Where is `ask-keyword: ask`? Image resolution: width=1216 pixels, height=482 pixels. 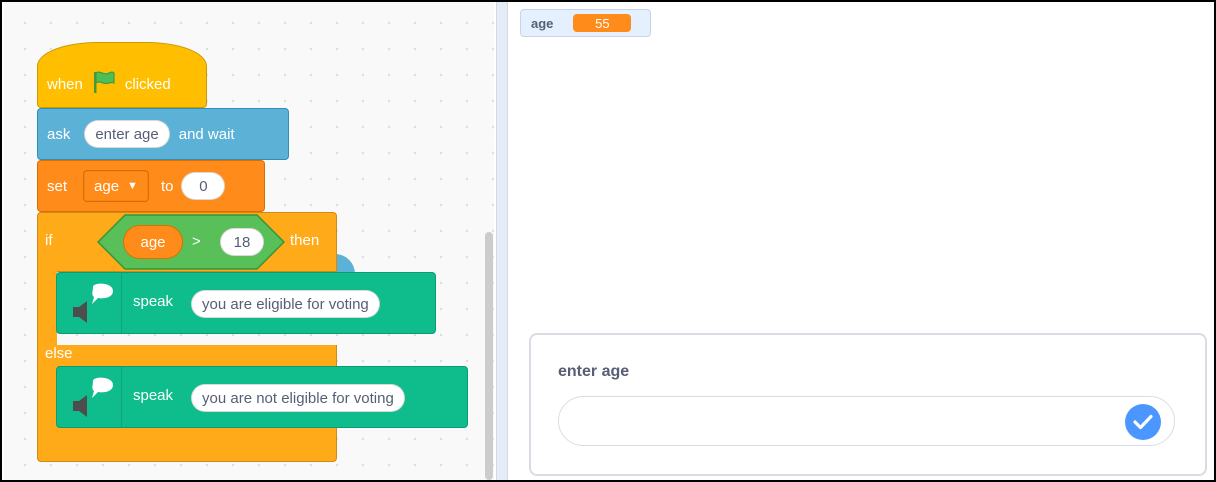 ask-keyword: ask is located at coordinates (59, 134).